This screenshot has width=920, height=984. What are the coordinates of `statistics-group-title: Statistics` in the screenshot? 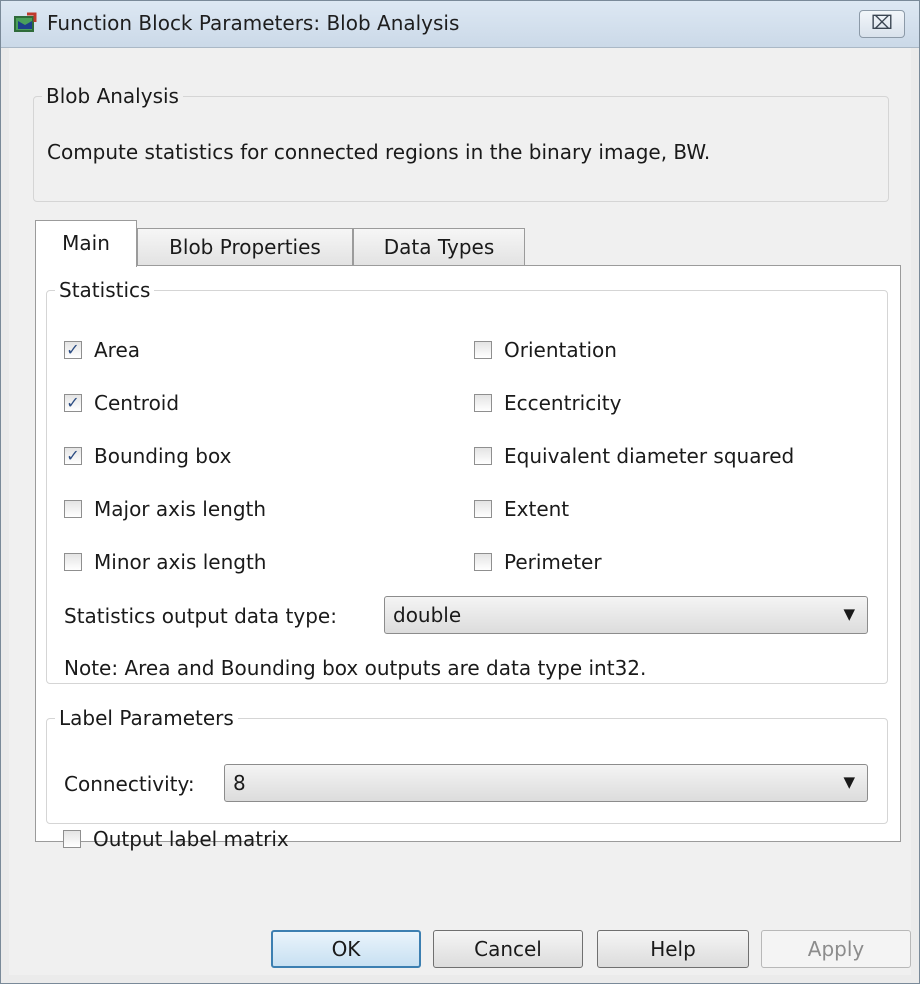 It's located at (105, 290).